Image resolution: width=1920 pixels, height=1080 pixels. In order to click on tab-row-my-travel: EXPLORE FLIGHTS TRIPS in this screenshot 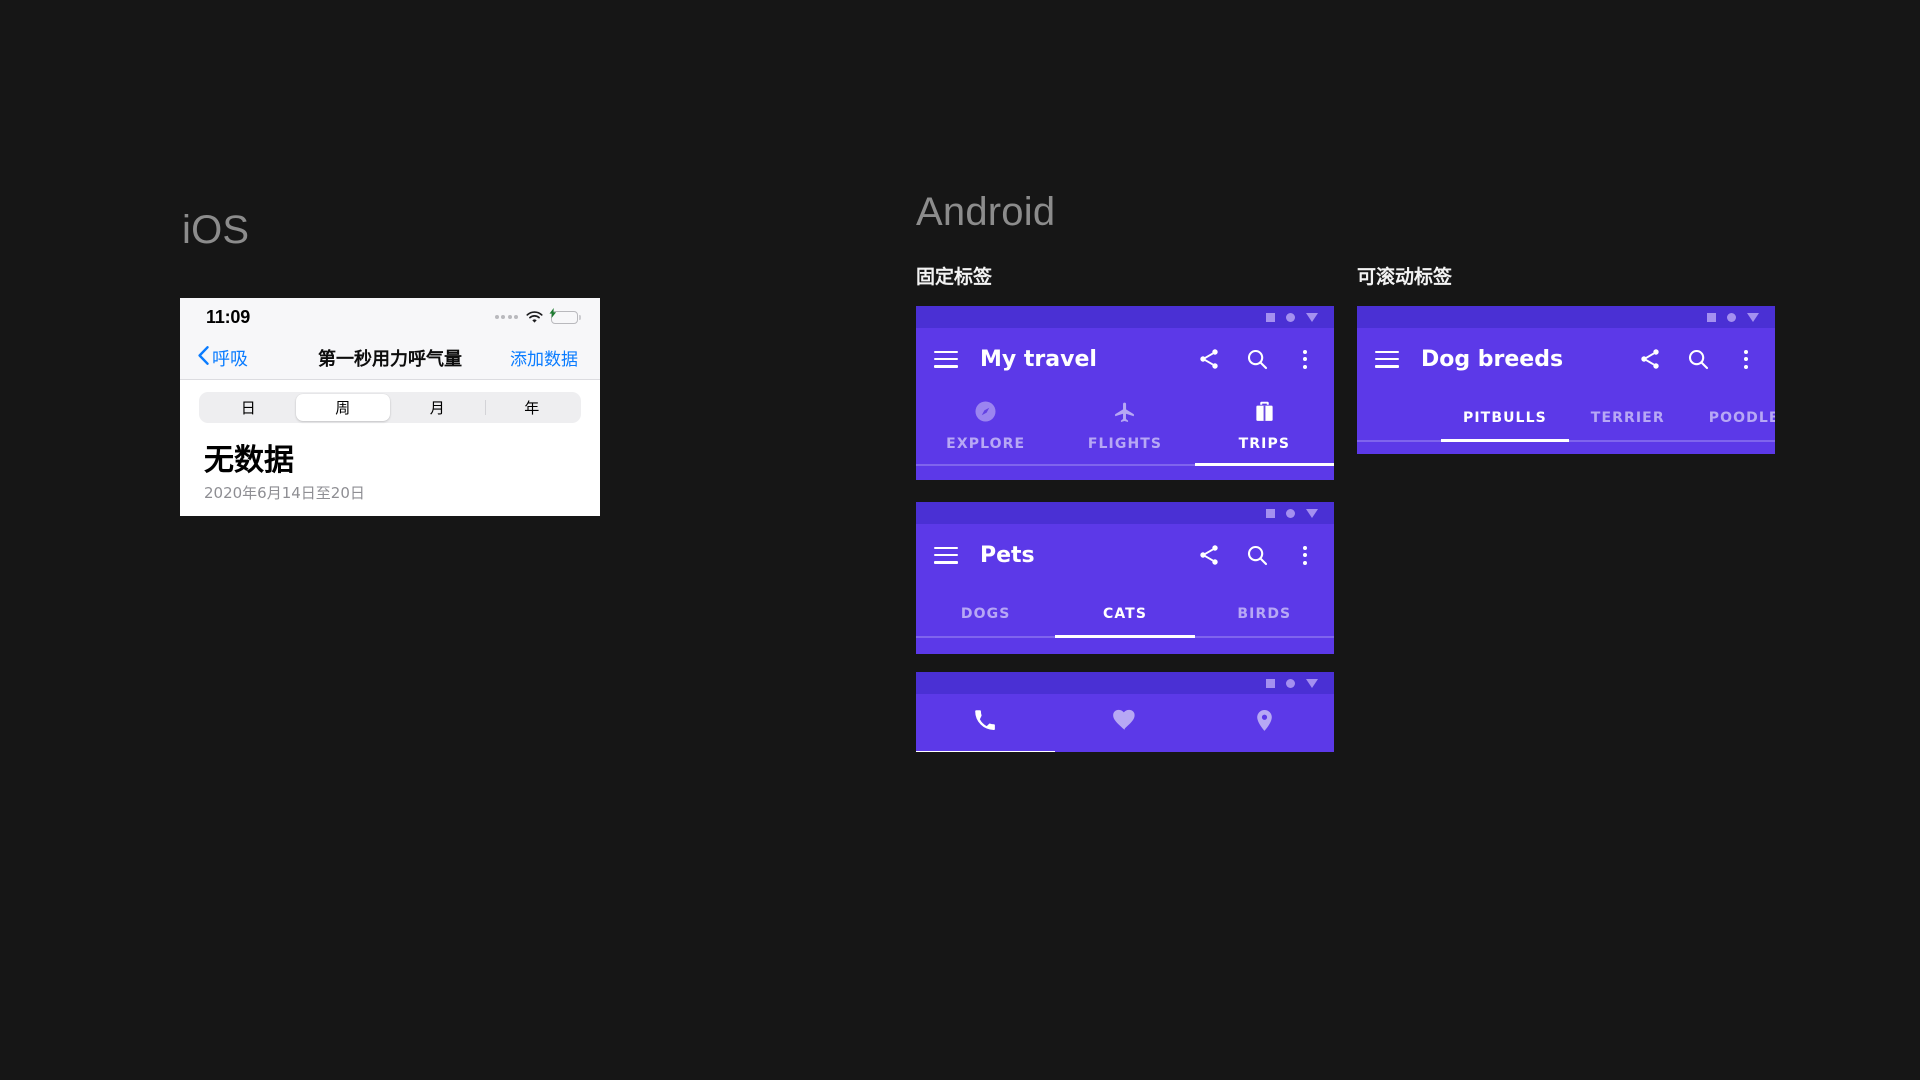, I will do `click(1125, 428)`.